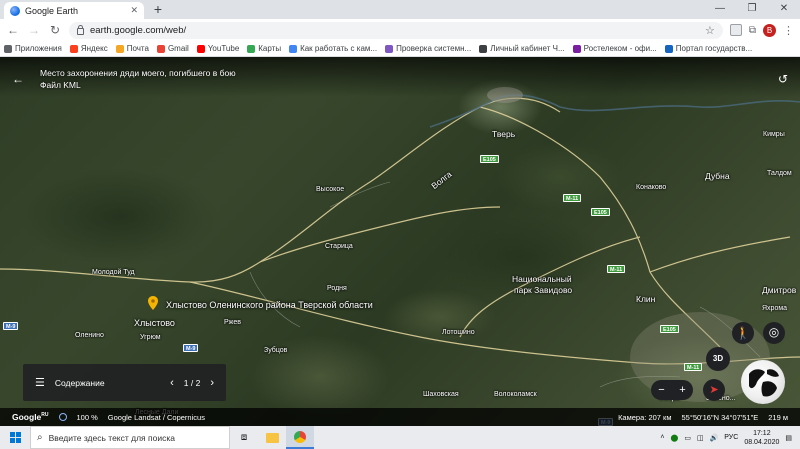 The height and width of the screenshot is (449, 800). Describe the element at coordinates (172, 383) in the screenshot. I see `chevron-left-icon: ‹` at that location.